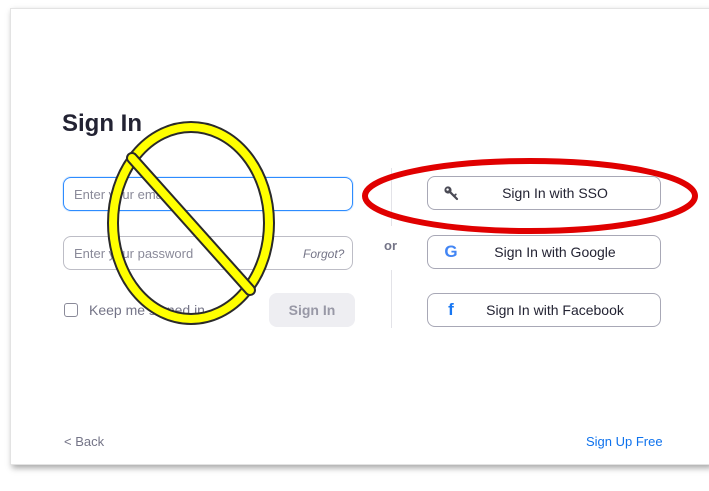 The width and height of the screenshot is (709, 491). What do you see at coordinates (147, 310) in the screenshot?
I see `keep-signed-in-label: Keep me signed in` at bounding box center [147, 310].